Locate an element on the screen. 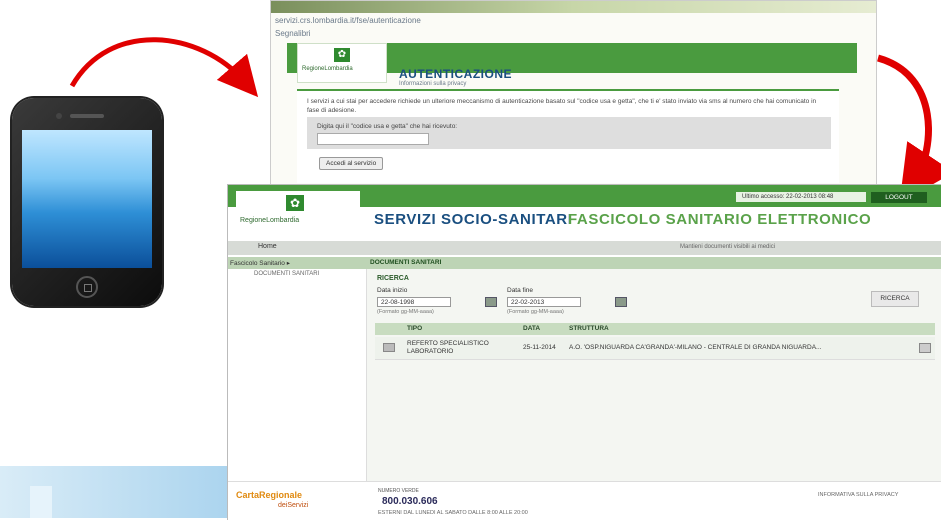  toll-free-label: NUMERO VERDE is located at coordinates (398, 491).